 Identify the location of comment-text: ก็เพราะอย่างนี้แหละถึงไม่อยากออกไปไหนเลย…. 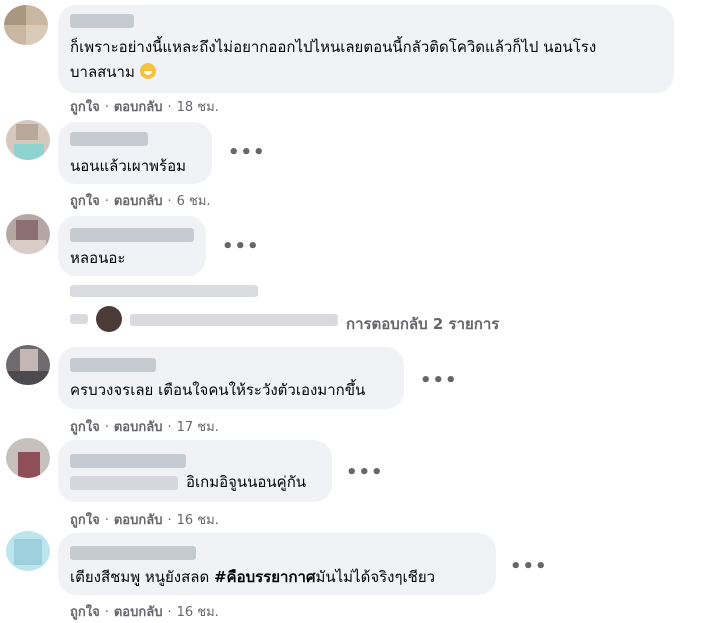
(333, 47).